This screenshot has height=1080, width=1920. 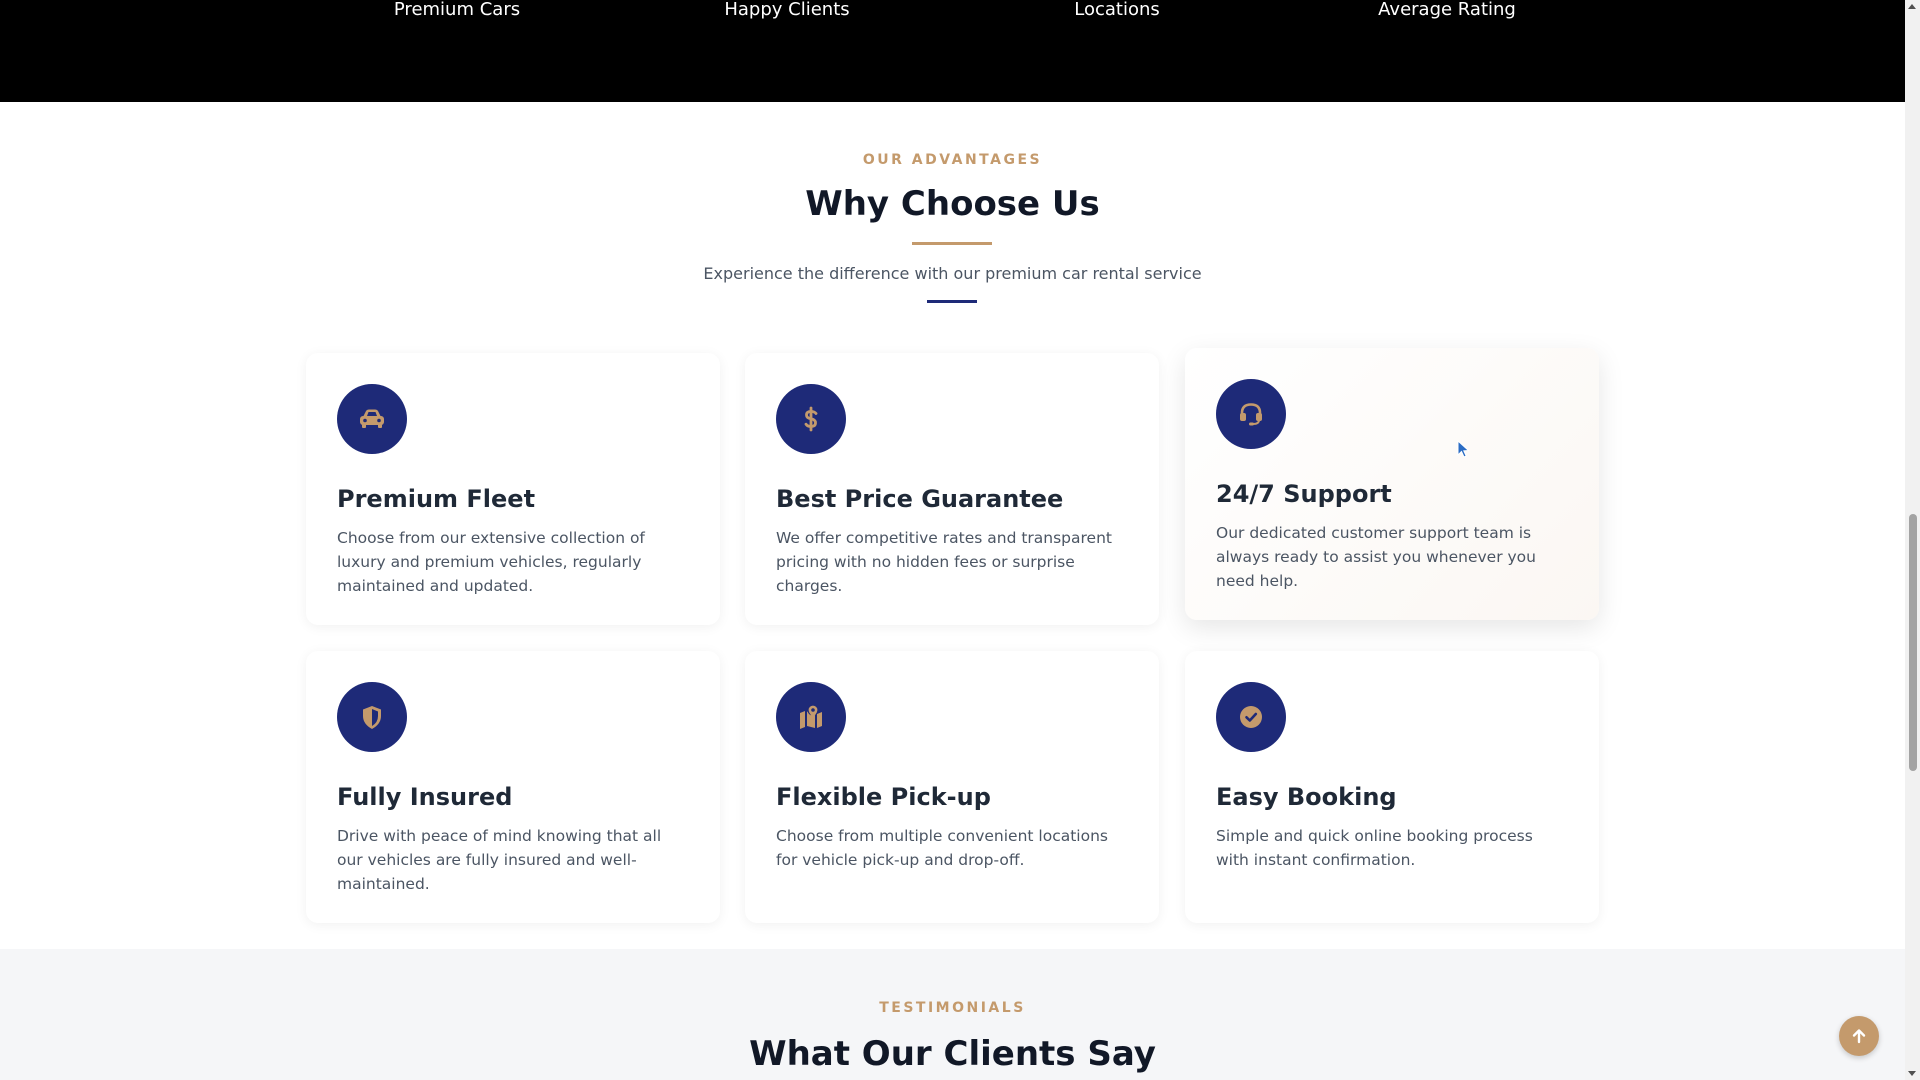 What do you see at coordinates (1251, 414) in the screenshot?
I see `headset-icon` at bounding box center [1251, 414].